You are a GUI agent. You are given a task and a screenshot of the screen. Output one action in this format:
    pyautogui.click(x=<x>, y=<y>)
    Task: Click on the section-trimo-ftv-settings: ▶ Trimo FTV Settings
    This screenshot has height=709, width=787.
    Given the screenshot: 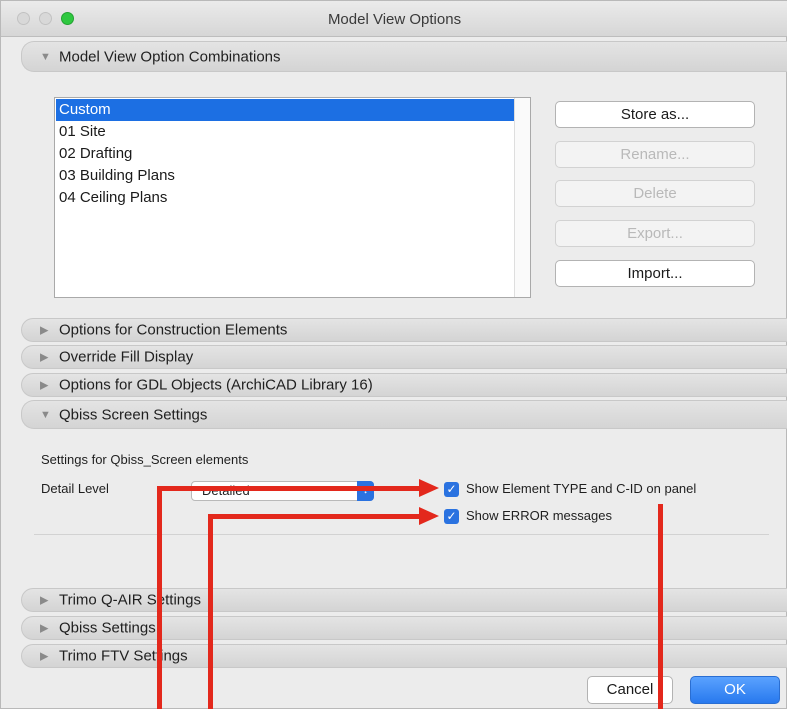 What is the action you would take?
    pyautogui.click(x=404, y=656)
    